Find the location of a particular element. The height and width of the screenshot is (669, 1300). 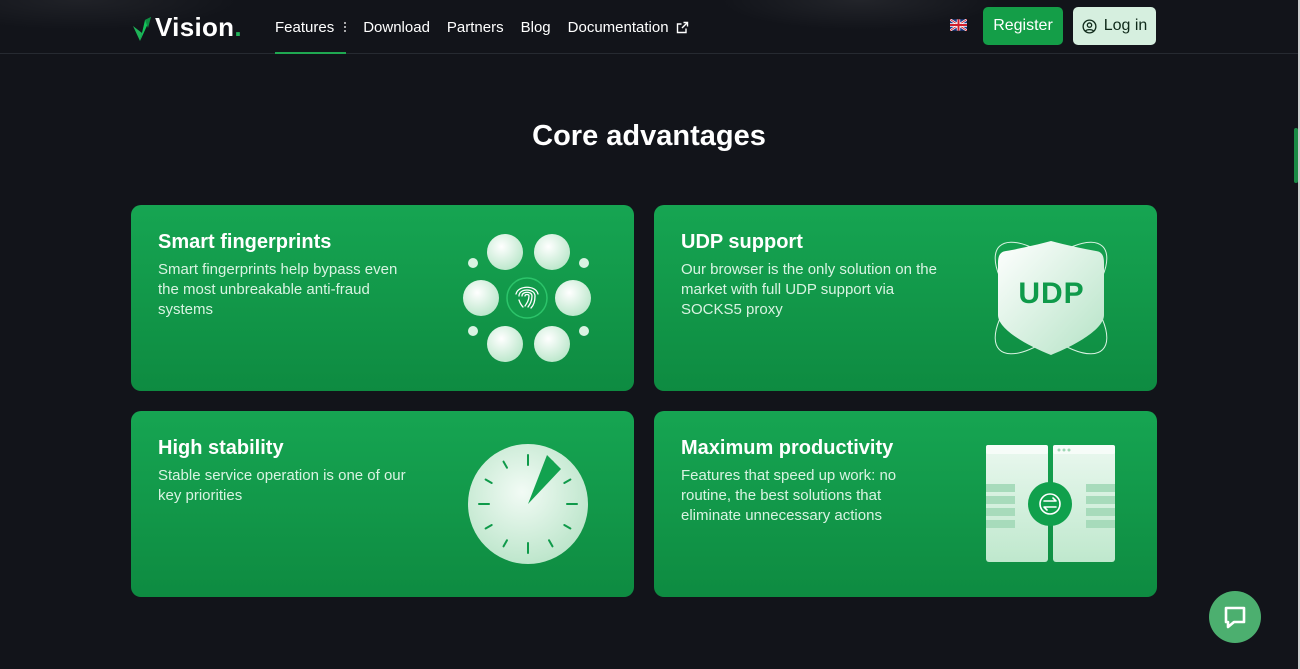

external-link-icon is located at coordinates (682, 27).